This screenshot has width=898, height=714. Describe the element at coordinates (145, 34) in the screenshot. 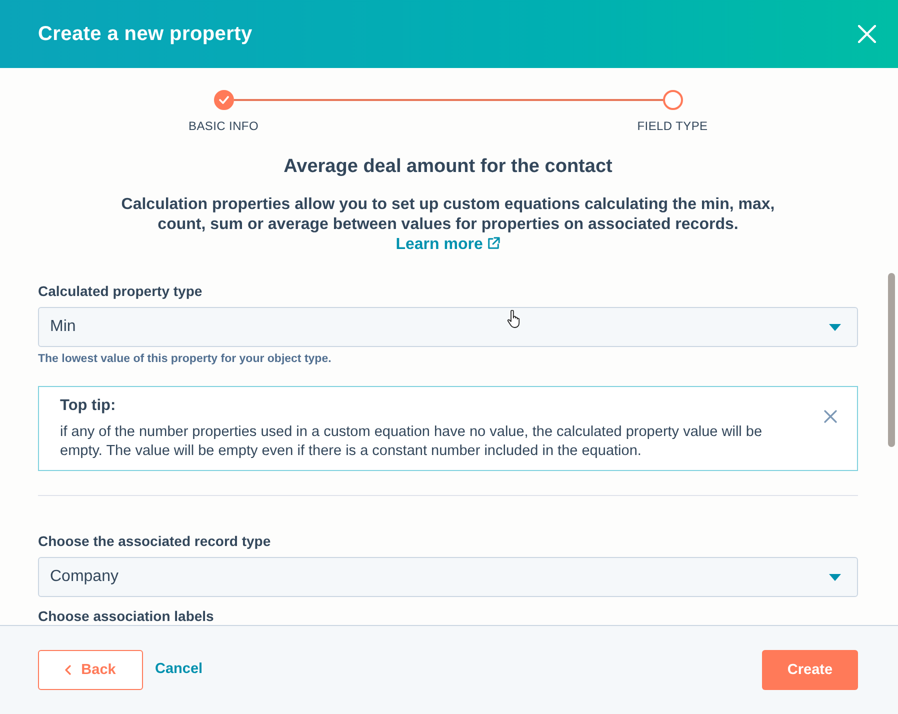

I see `dialog-title: Create a new property` at that location.